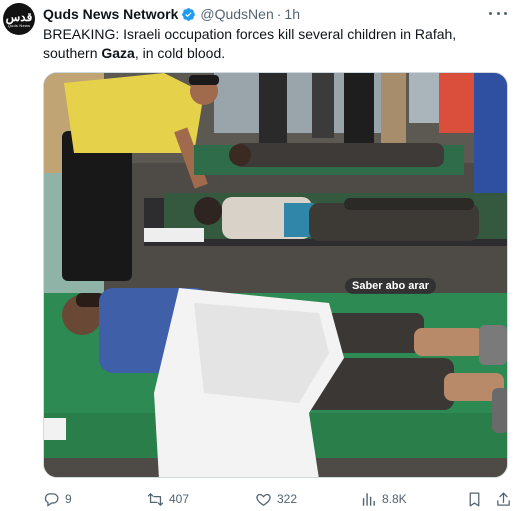 The width and height of the screenshot is (516, 511). What do you see at coordinates (19, 25) in the screenshot?
I see `avatar-logo-subtext: Quds News` at bounding box center [19, 25].